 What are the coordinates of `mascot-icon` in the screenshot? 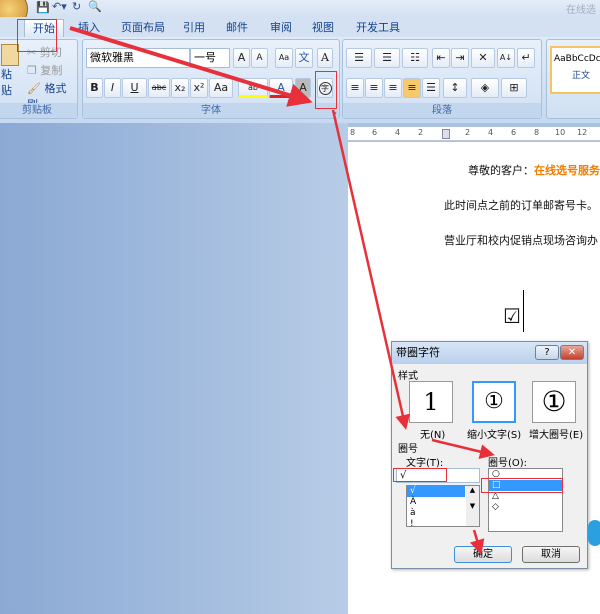 It's located at (594, 533).